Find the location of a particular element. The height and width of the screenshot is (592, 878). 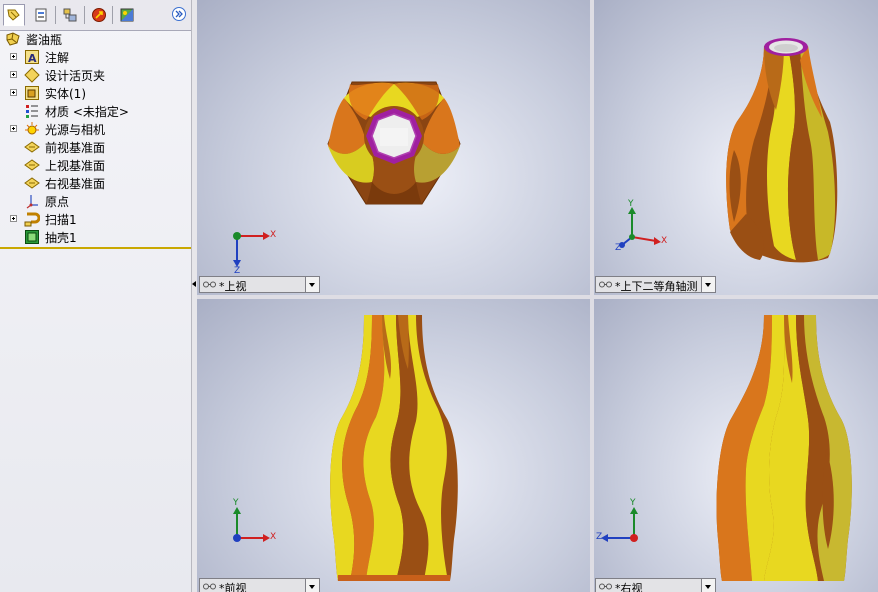

rollback-bar is located at coordinates (95, 248).